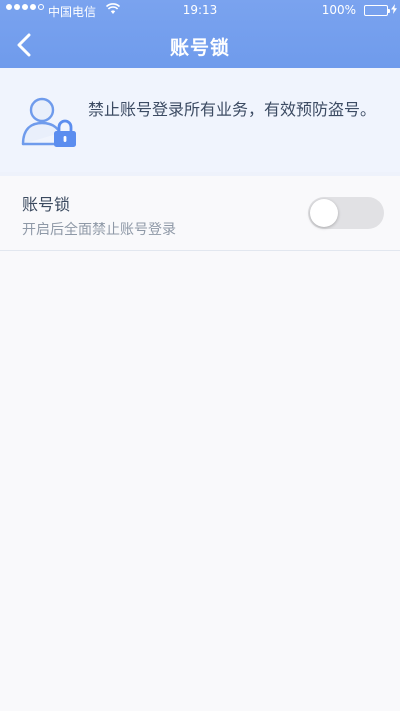  Describe the element at coordinates (199, 48) in the screenshot. I see `page-title: 账号锁` at that location.